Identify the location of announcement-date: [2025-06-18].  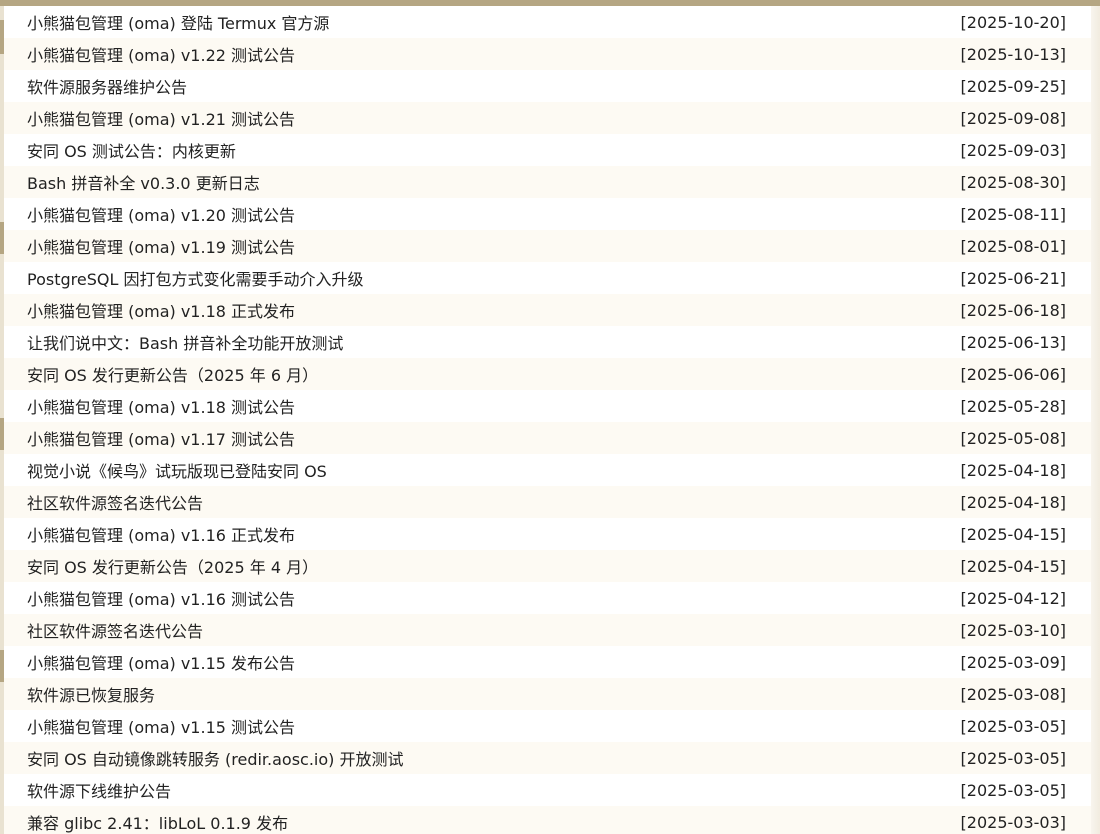
(1013, 310).